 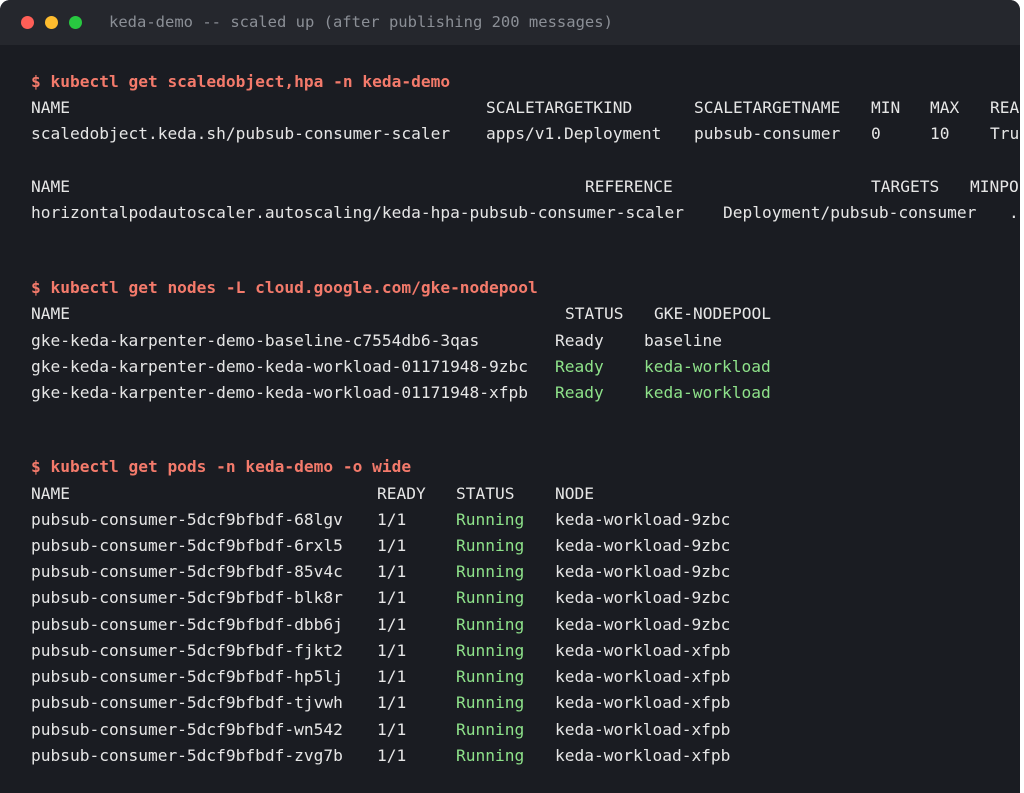 I want to click on nodes-header-nodepool: GKE-NODEPOOL, so click(x=712, y=313).